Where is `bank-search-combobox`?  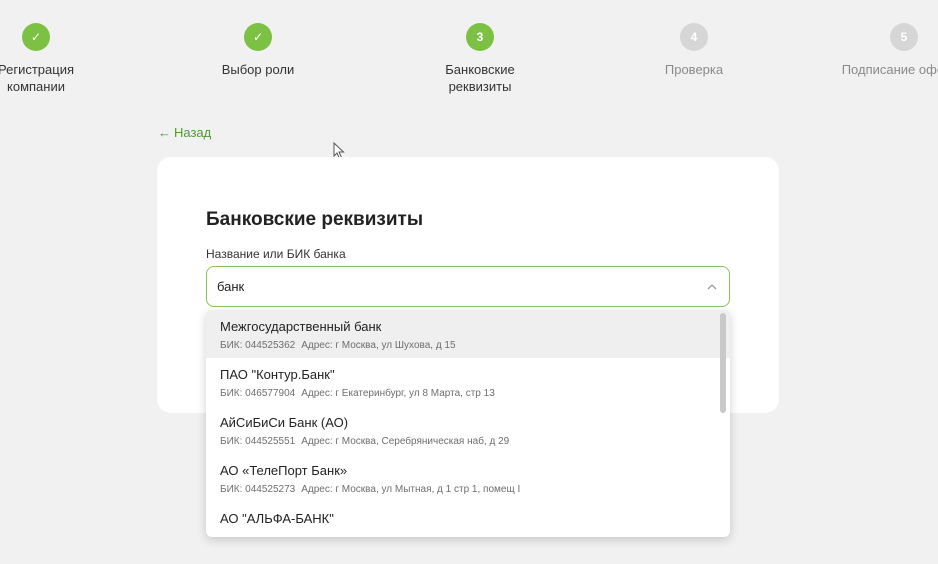 bank-search-combobox is located at coordinates (468, 286).